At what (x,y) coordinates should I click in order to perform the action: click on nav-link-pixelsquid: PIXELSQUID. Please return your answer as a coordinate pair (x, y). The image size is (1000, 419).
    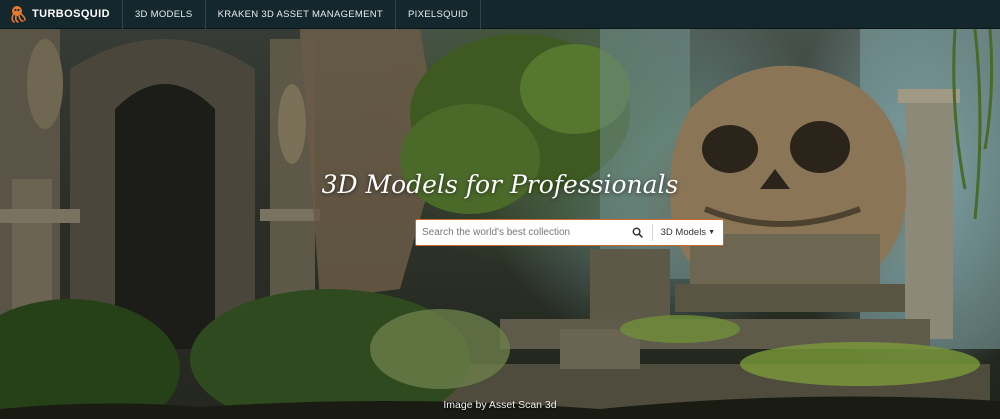
    Looking at the image, I should click on (438, 14).